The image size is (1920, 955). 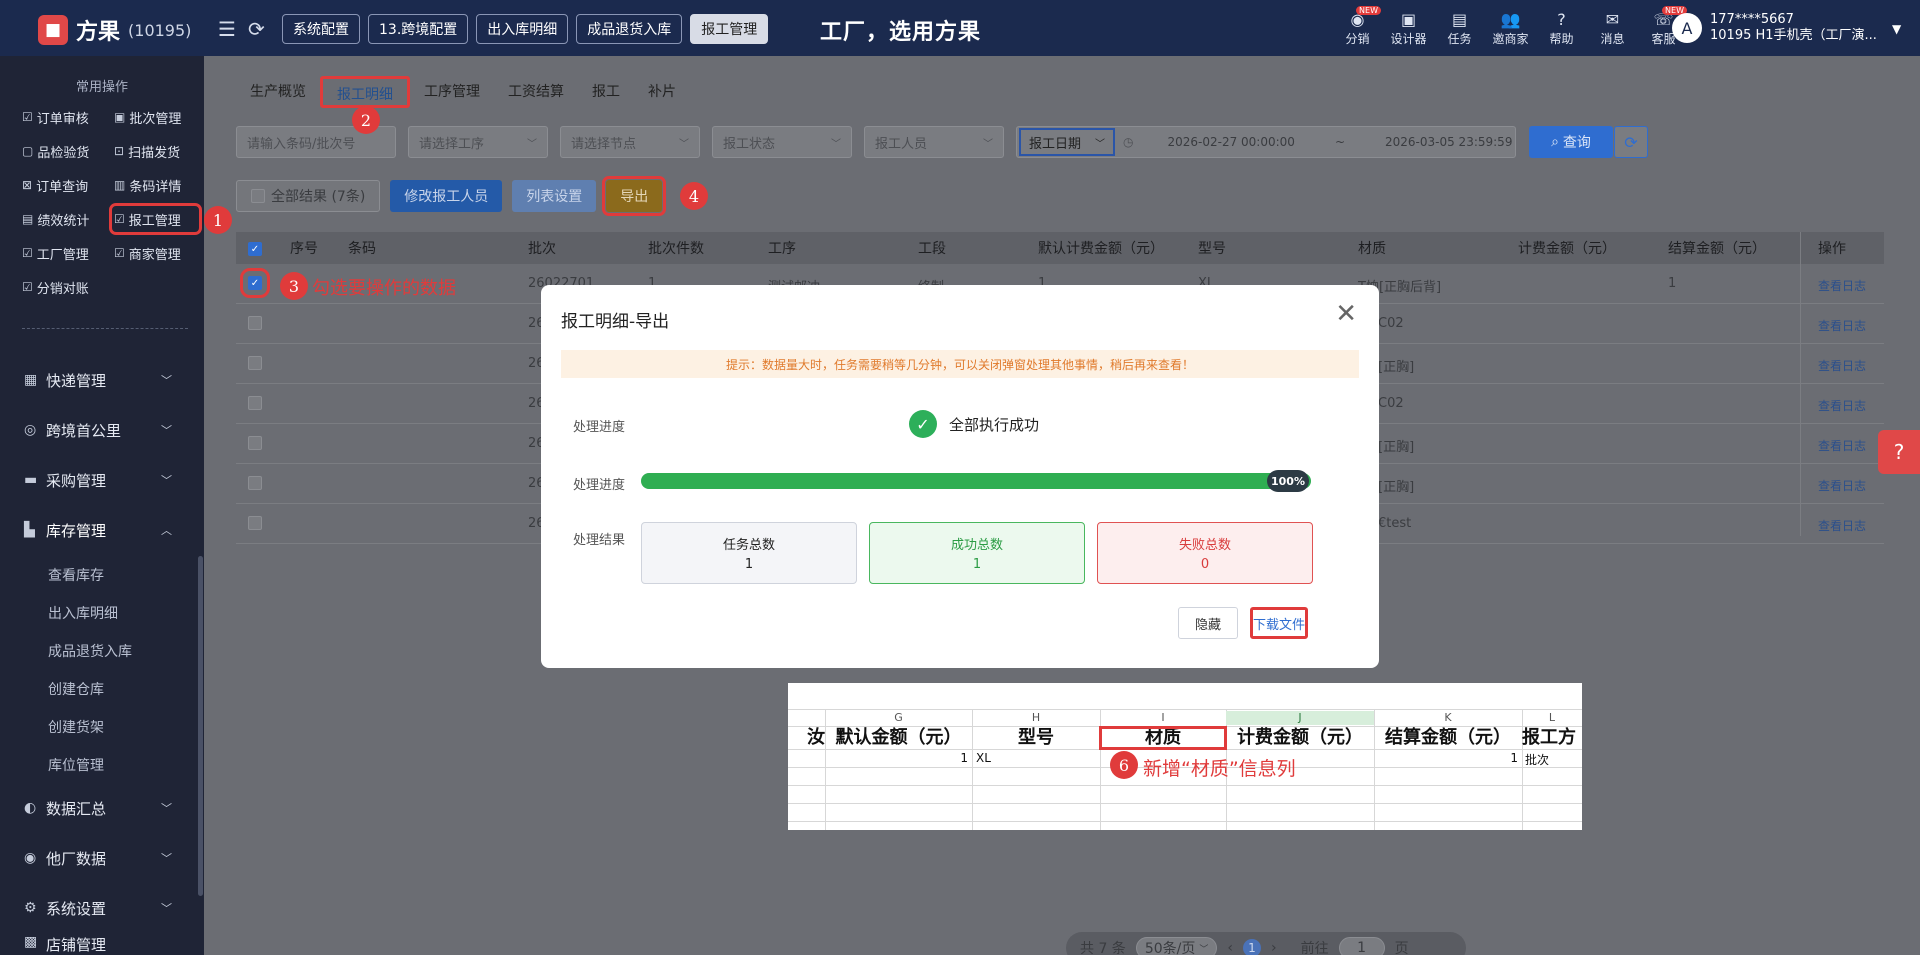 What do you see at coordinates (615, 322) in the screenshot?
I see `dialog-title: 报工明细-导出` at bounding box center [615, 322].